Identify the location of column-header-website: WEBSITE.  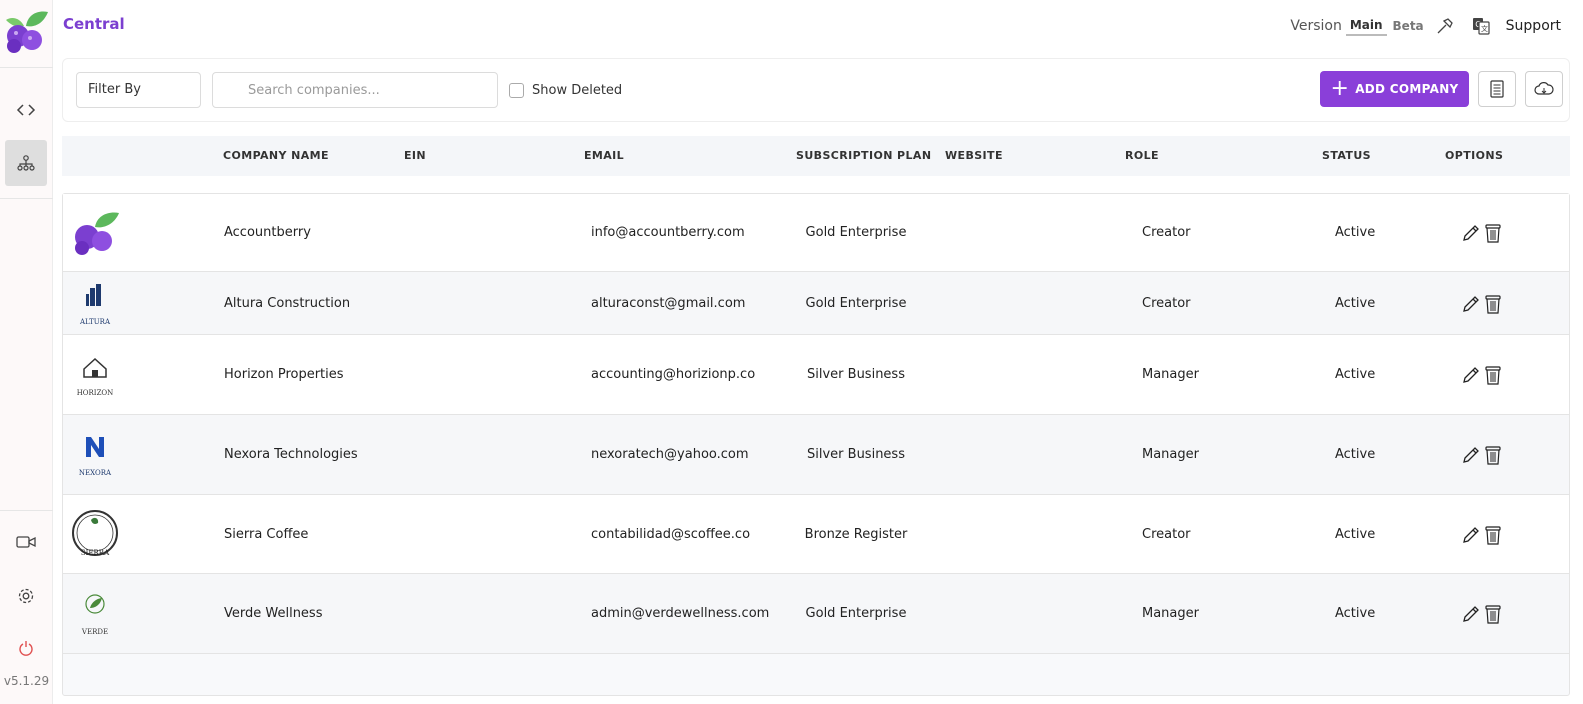
(974, 155).